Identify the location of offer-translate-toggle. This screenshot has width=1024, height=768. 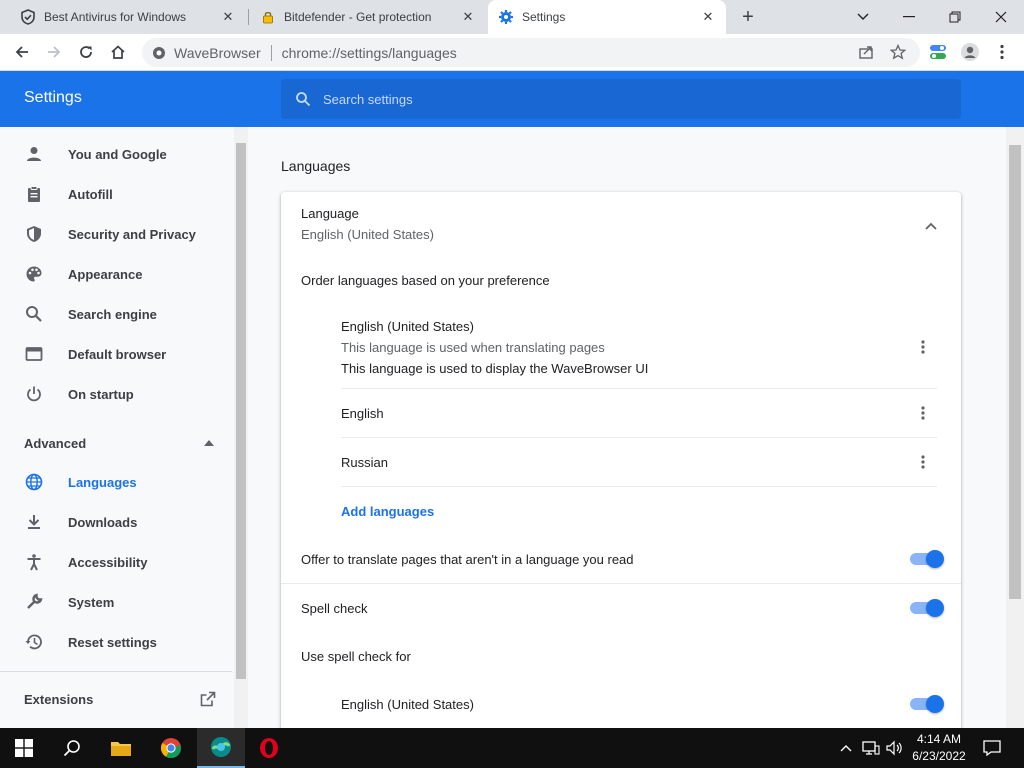
(927, 559).